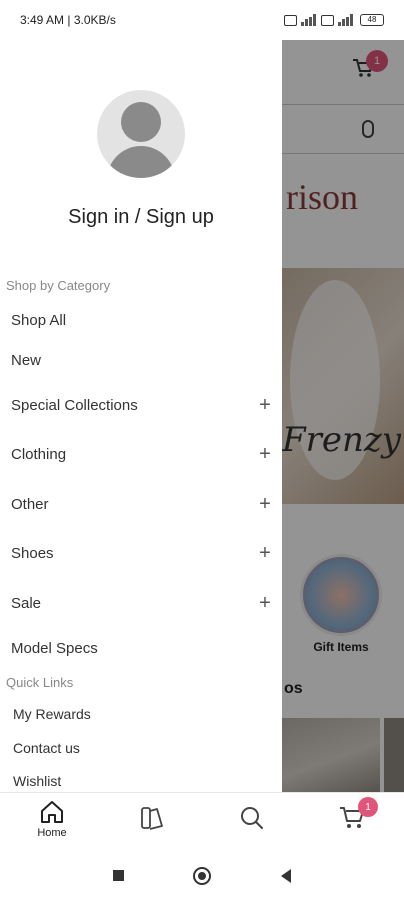 This screenshot has height=900, width=404. I want to click on avatar, so click(141, 134).